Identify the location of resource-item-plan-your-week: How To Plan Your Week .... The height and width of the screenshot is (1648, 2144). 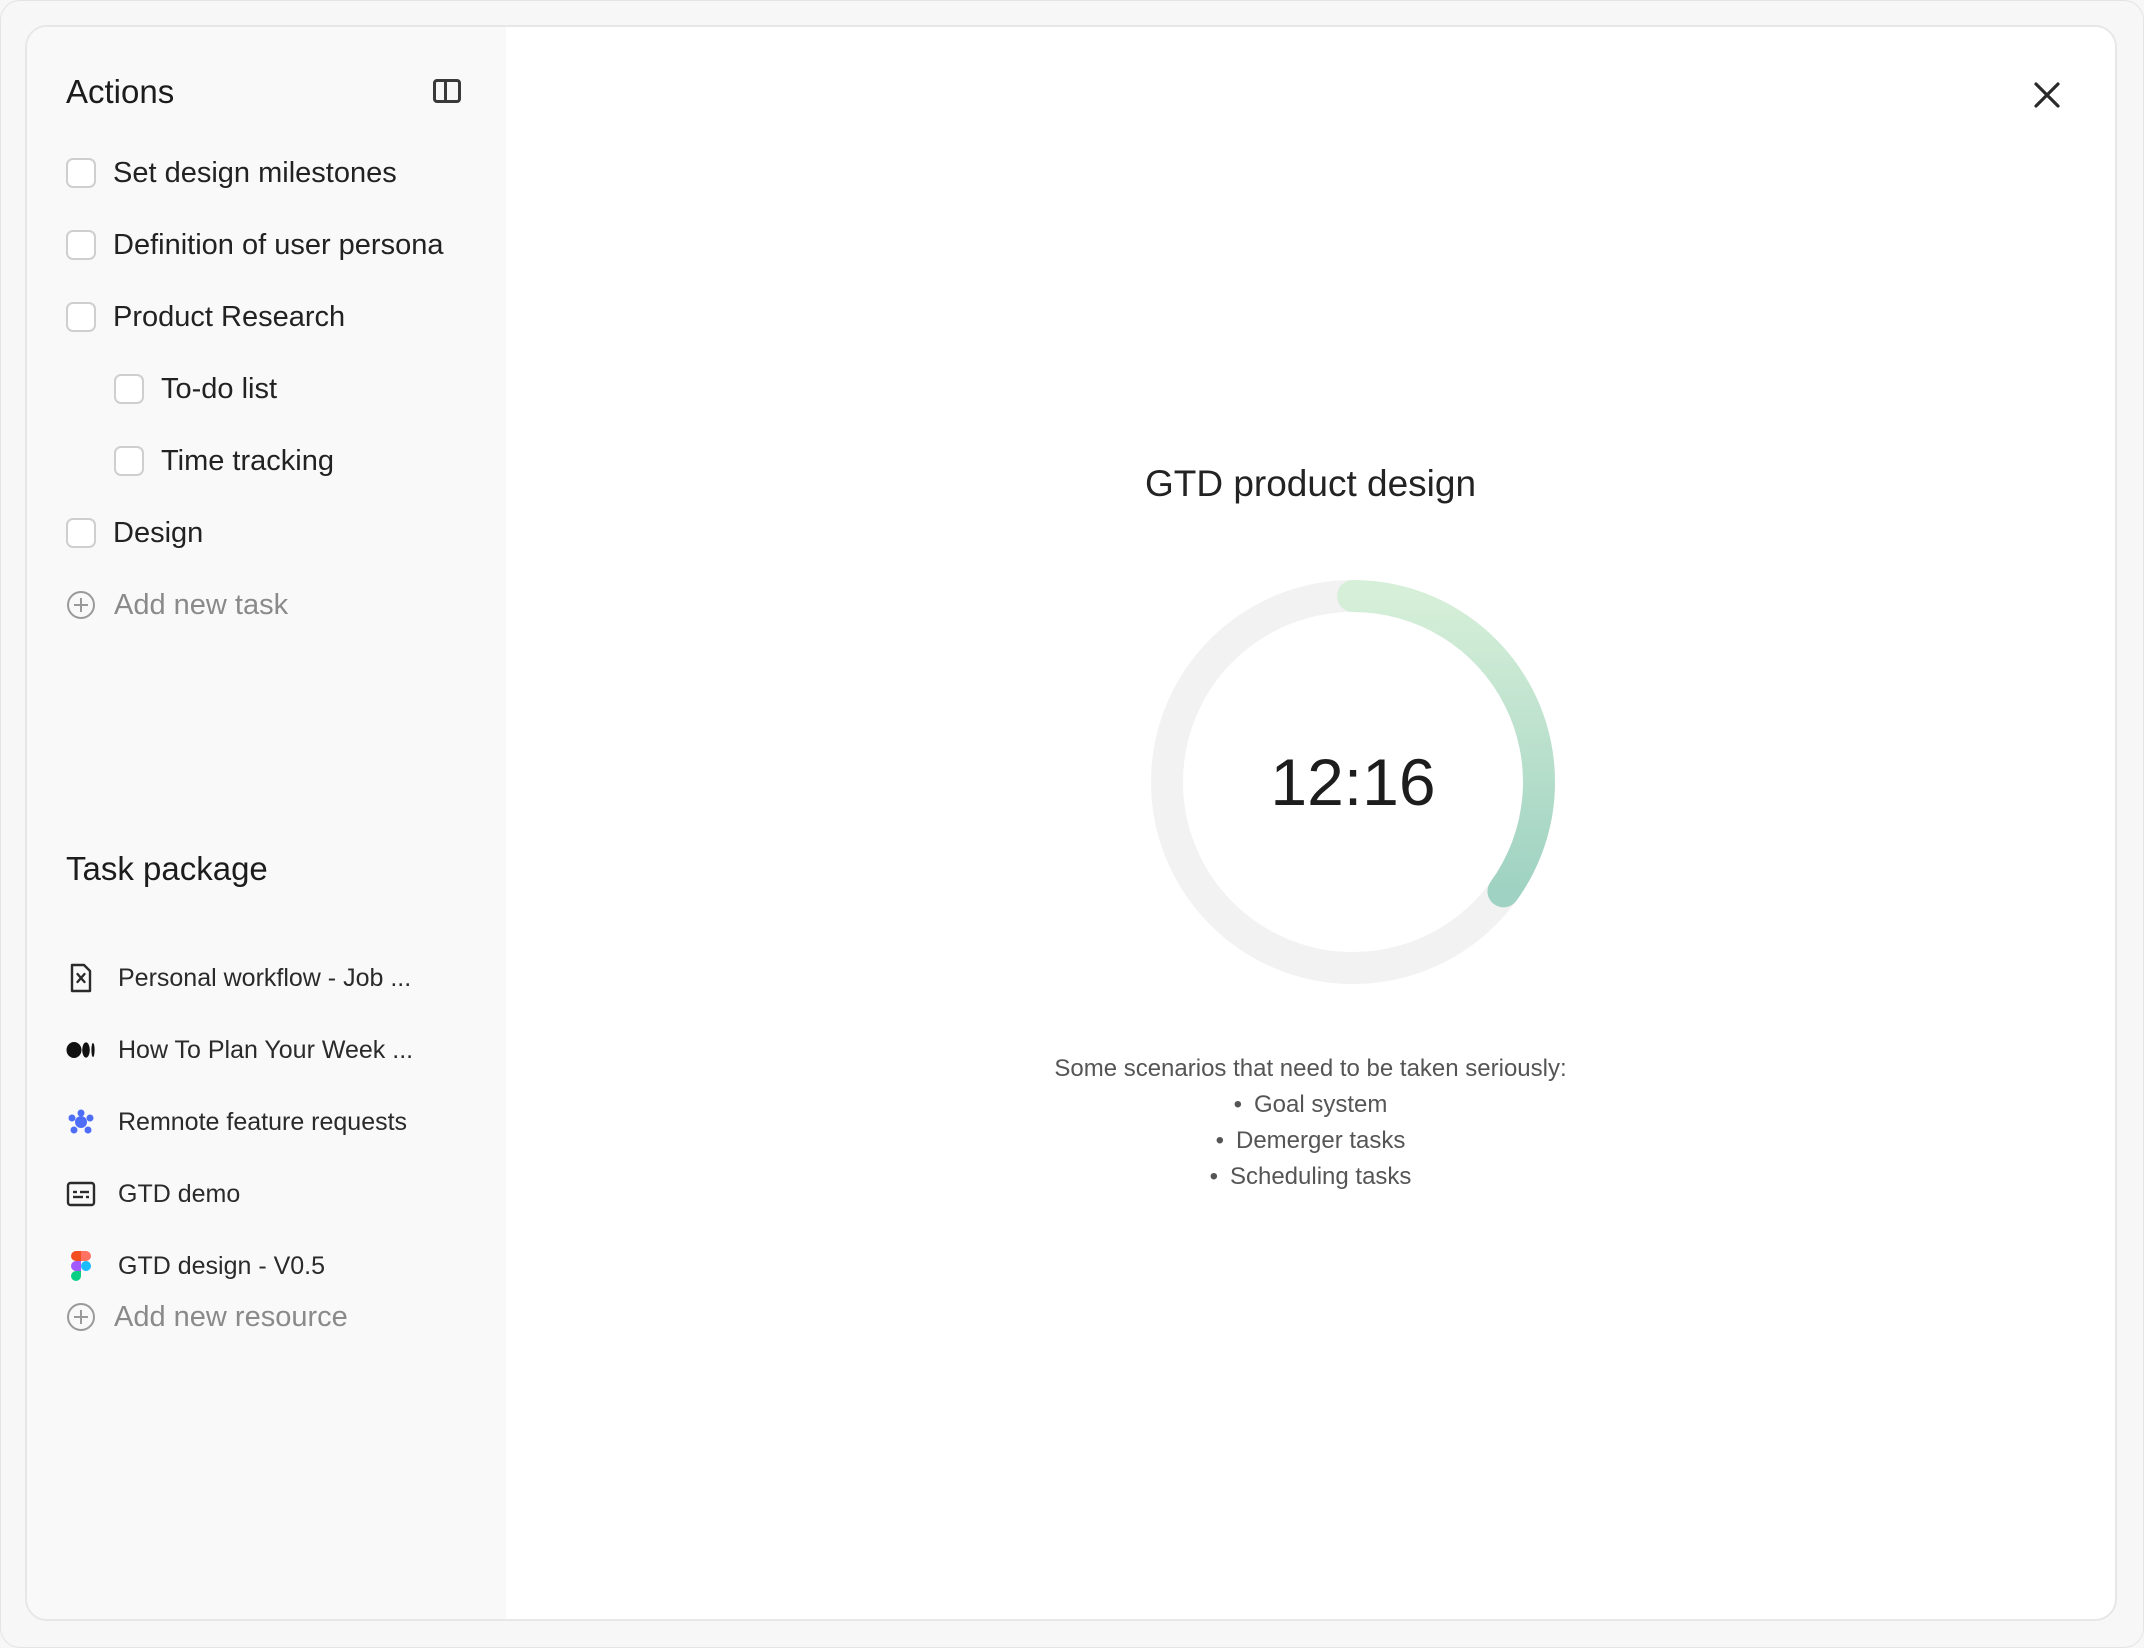
(239, 1050).